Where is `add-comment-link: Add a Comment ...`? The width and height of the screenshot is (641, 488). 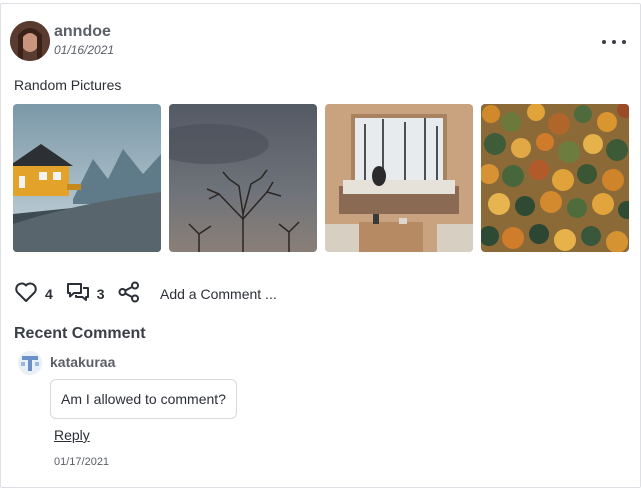 add-comment-link: Add a Comment ... is located at coordinates (218, 294).